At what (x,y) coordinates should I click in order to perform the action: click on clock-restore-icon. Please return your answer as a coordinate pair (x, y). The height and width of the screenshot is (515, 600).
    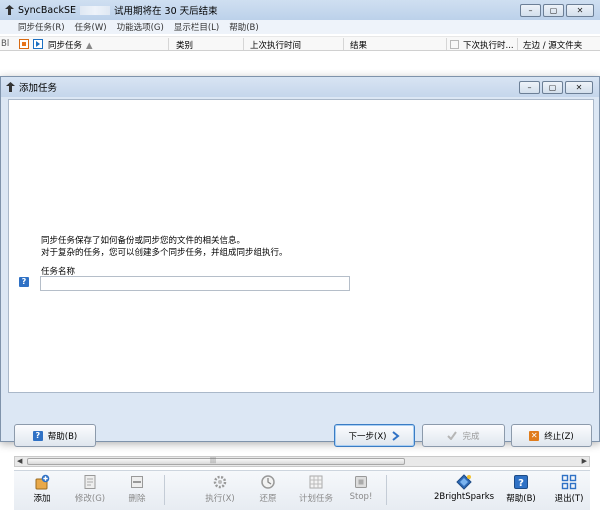
    Looking at the image, I should click on (268, 482).